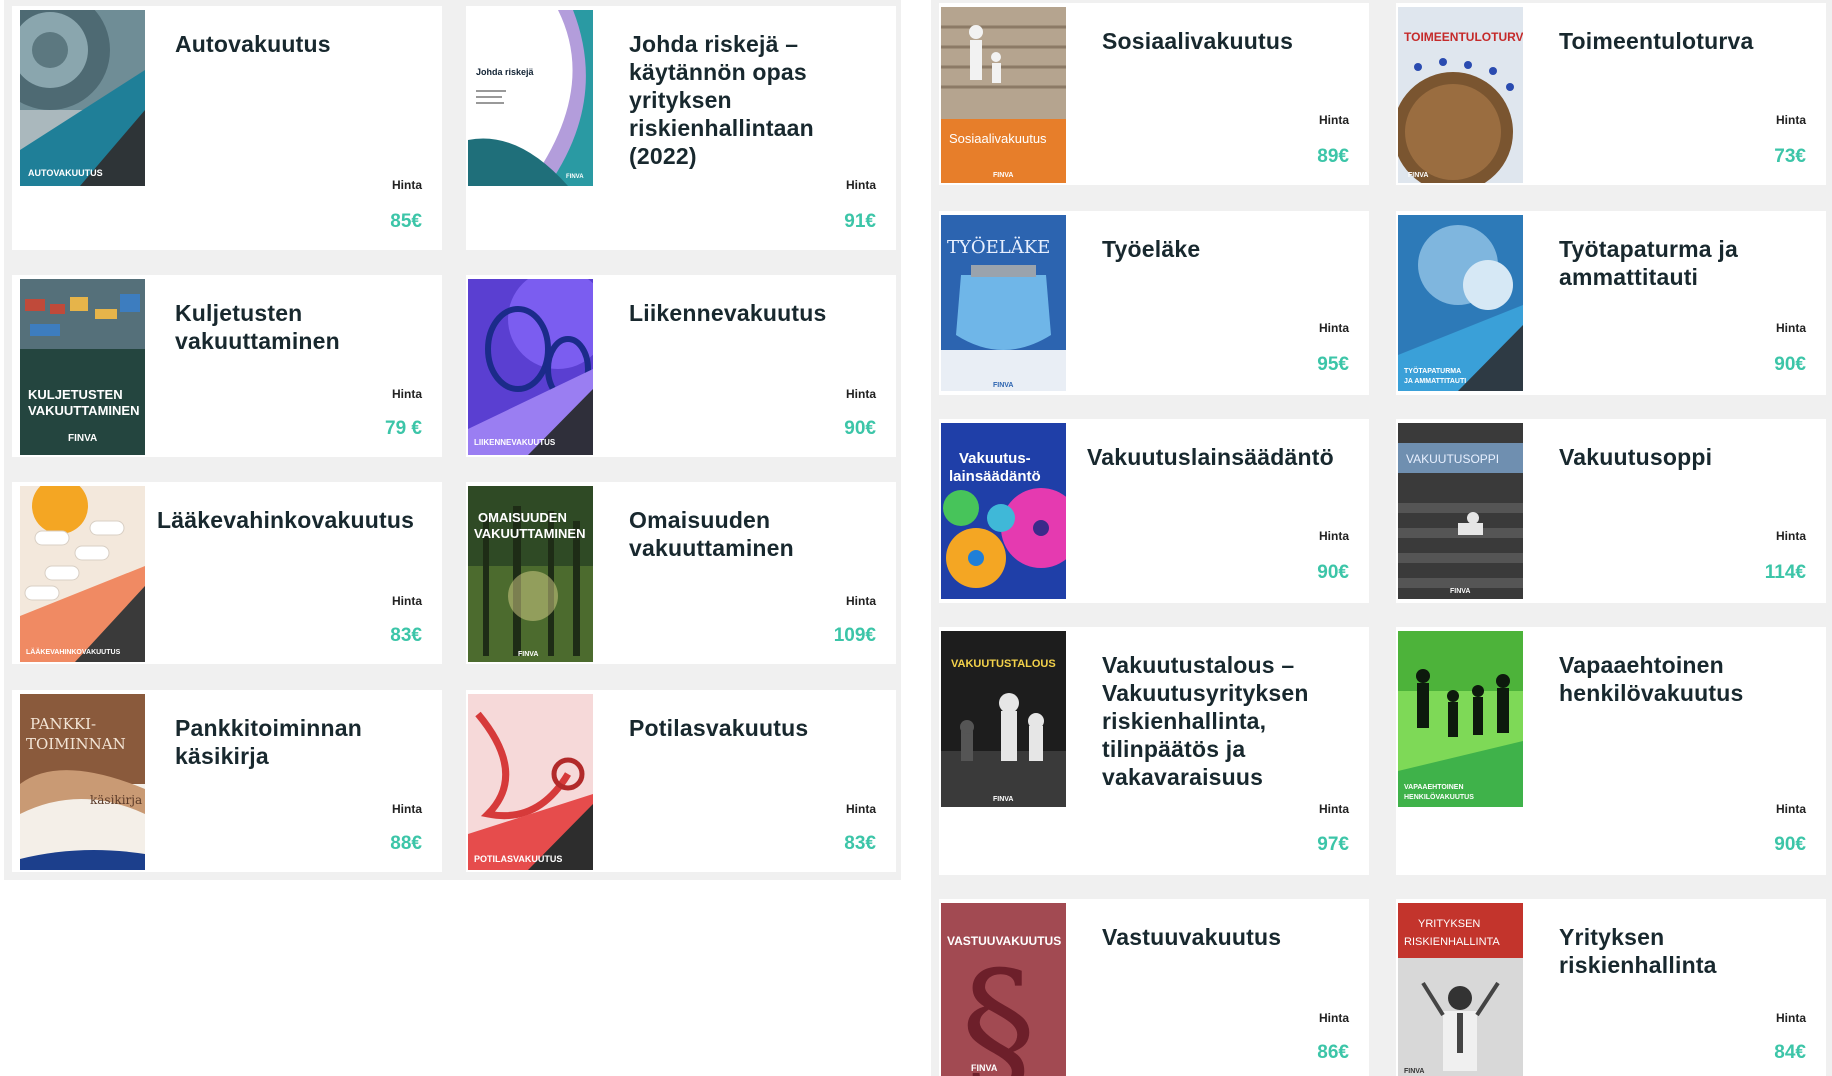  What do you see at coordinates (505, 72) in the screenshot?
I see `svg-text: Johda riskejä` at bounding box center [505, 72].